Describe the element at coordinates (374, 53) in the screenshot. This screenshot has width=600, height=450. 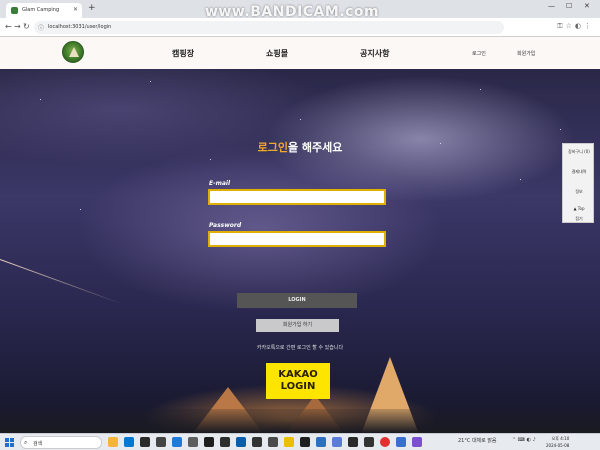
I see `nav-item-notice: 공지사항` at that location.